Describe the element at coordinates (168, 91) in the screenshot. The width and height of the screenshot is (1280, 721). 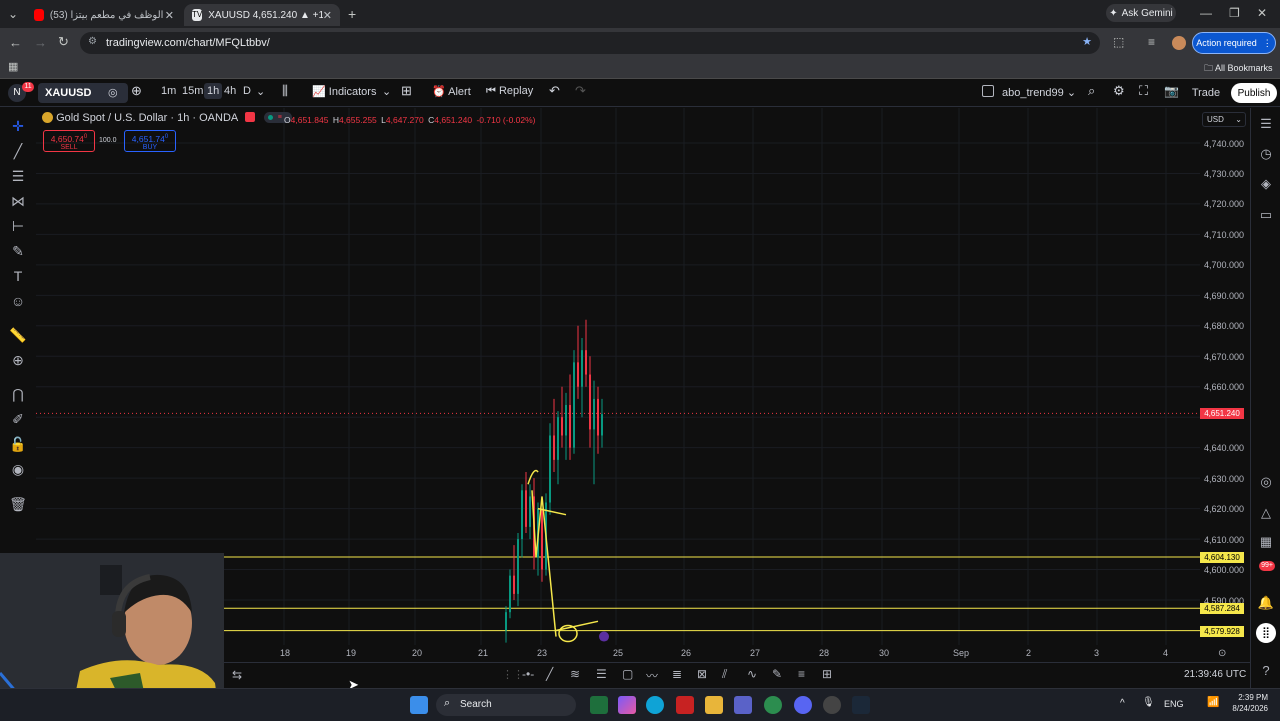
I see `interval-1m: 1m` at that location.